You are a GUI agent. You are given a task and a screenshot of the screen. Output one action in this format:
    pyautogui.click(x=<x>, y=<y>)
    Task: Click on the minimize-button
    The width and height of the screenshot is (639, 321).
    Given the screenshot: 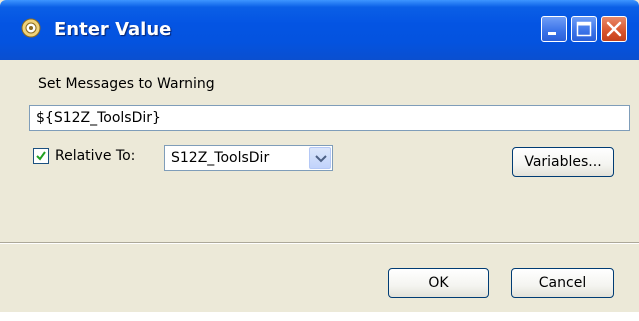 What is the action you would take?
    pyautogui.click(x=554, y=29)
    